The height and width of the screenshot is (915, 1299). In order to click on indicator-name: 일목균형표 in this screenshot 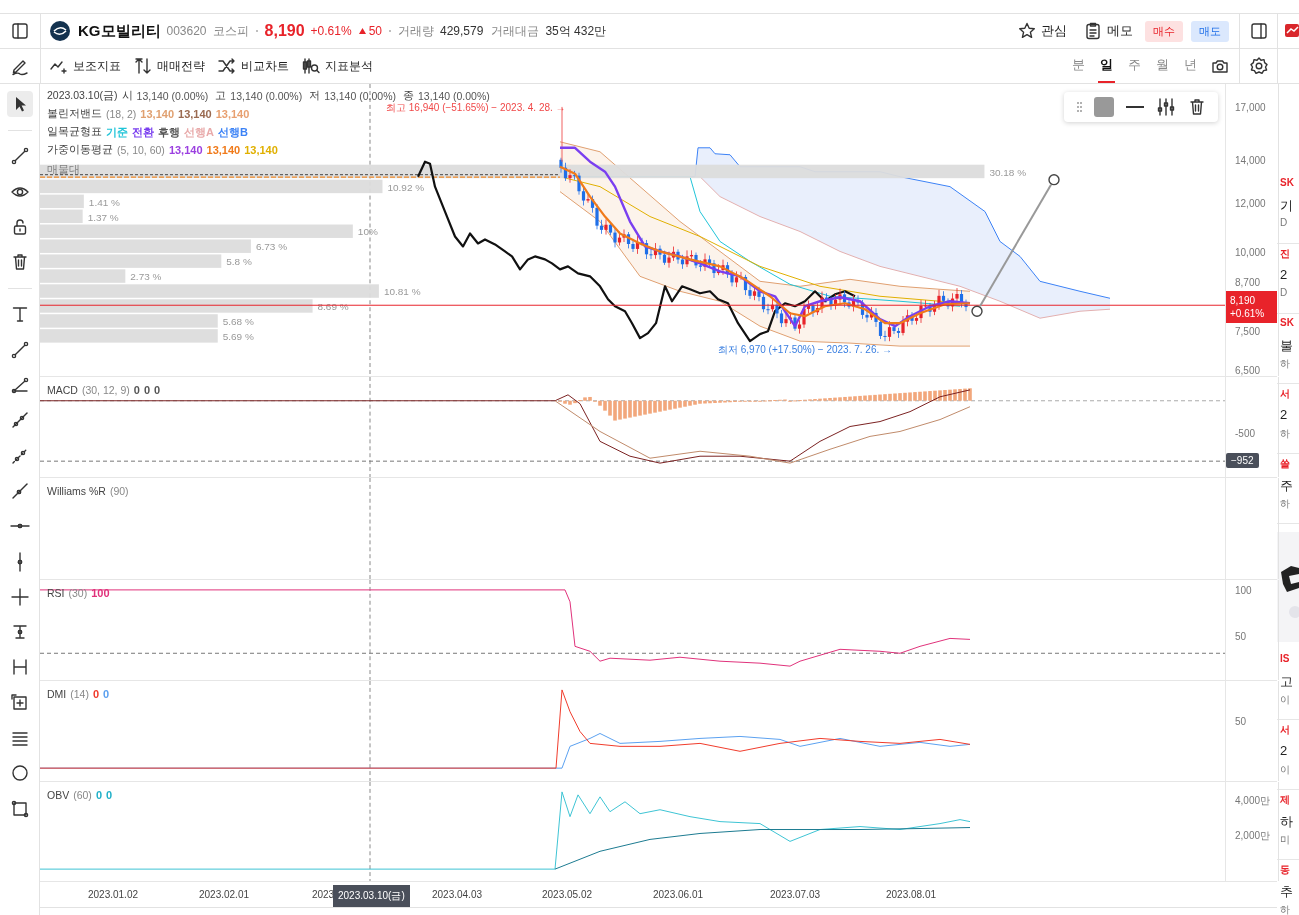, I will do `click(74, 132)`.